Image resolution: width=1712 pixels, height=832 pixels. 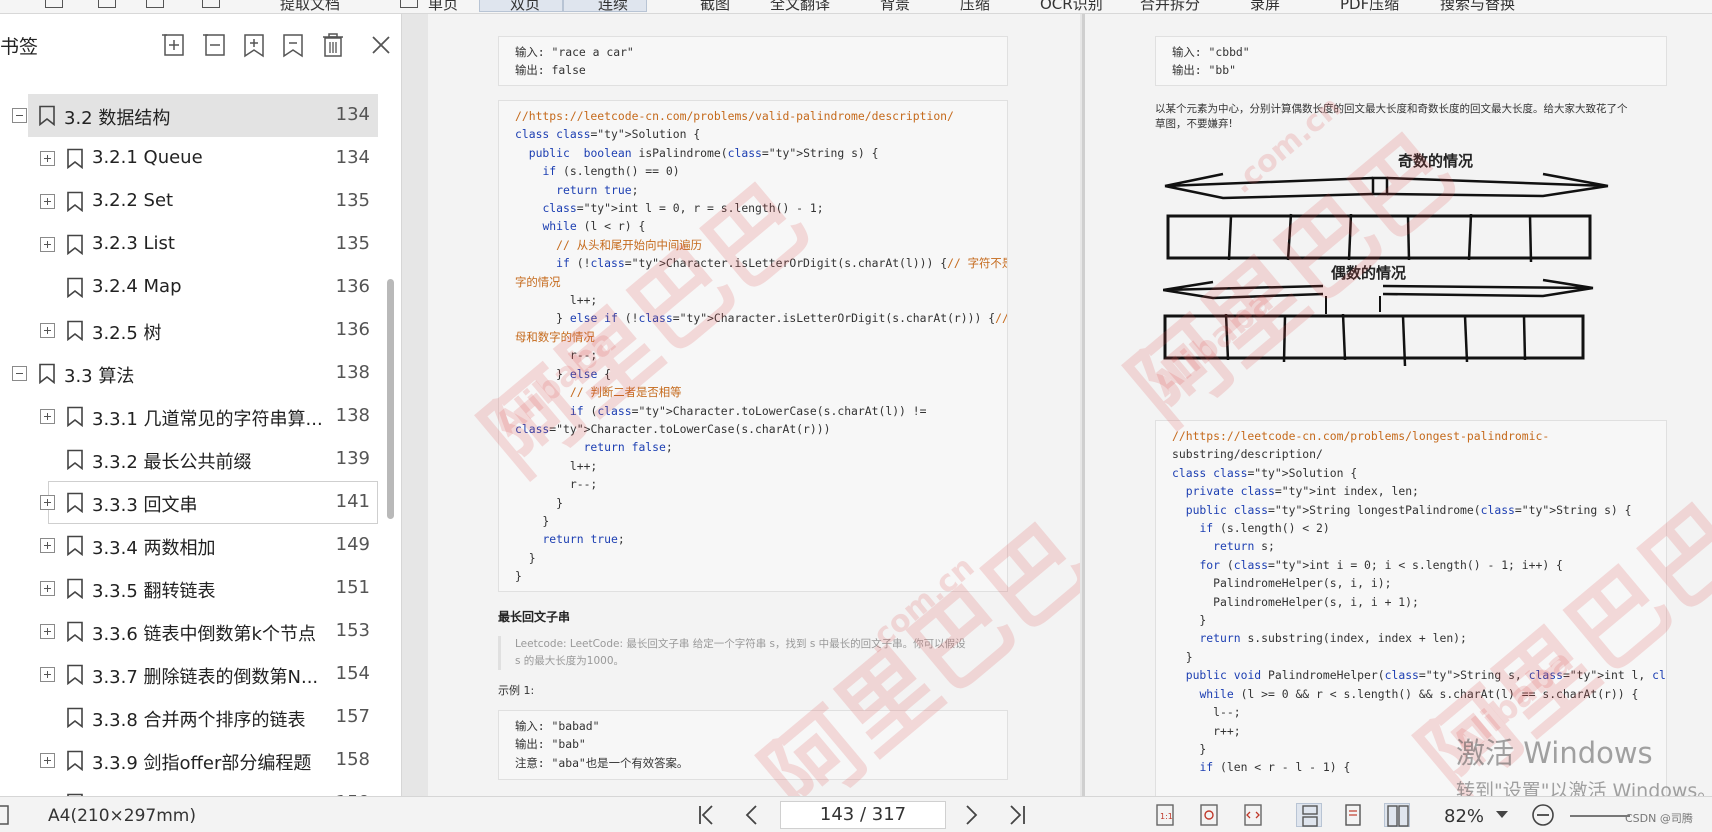 I want to click on code-line: if (s.length() == 0), so click(x=611, y=171).